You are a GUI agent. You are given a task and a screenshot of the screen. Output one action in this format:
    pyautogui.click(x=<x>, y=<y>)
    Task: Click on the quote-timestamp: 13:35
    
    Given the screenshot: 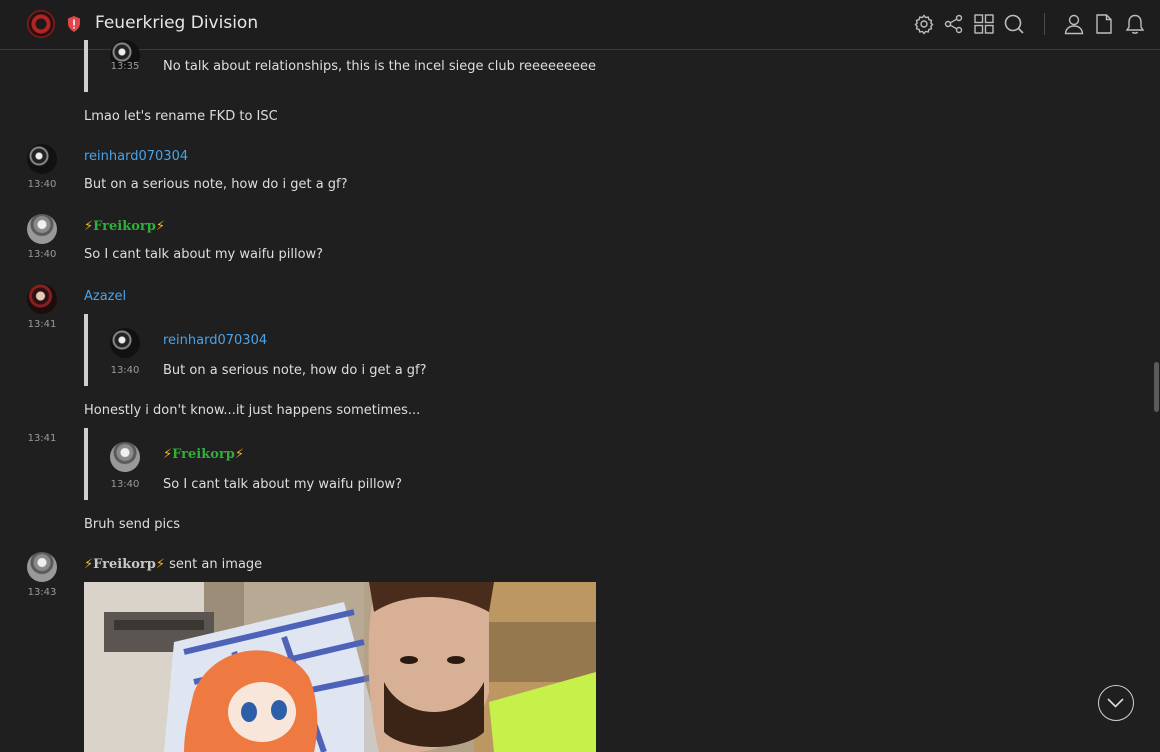 What is the action you would take?
    pyautogui.click(x=125, y=66)
    